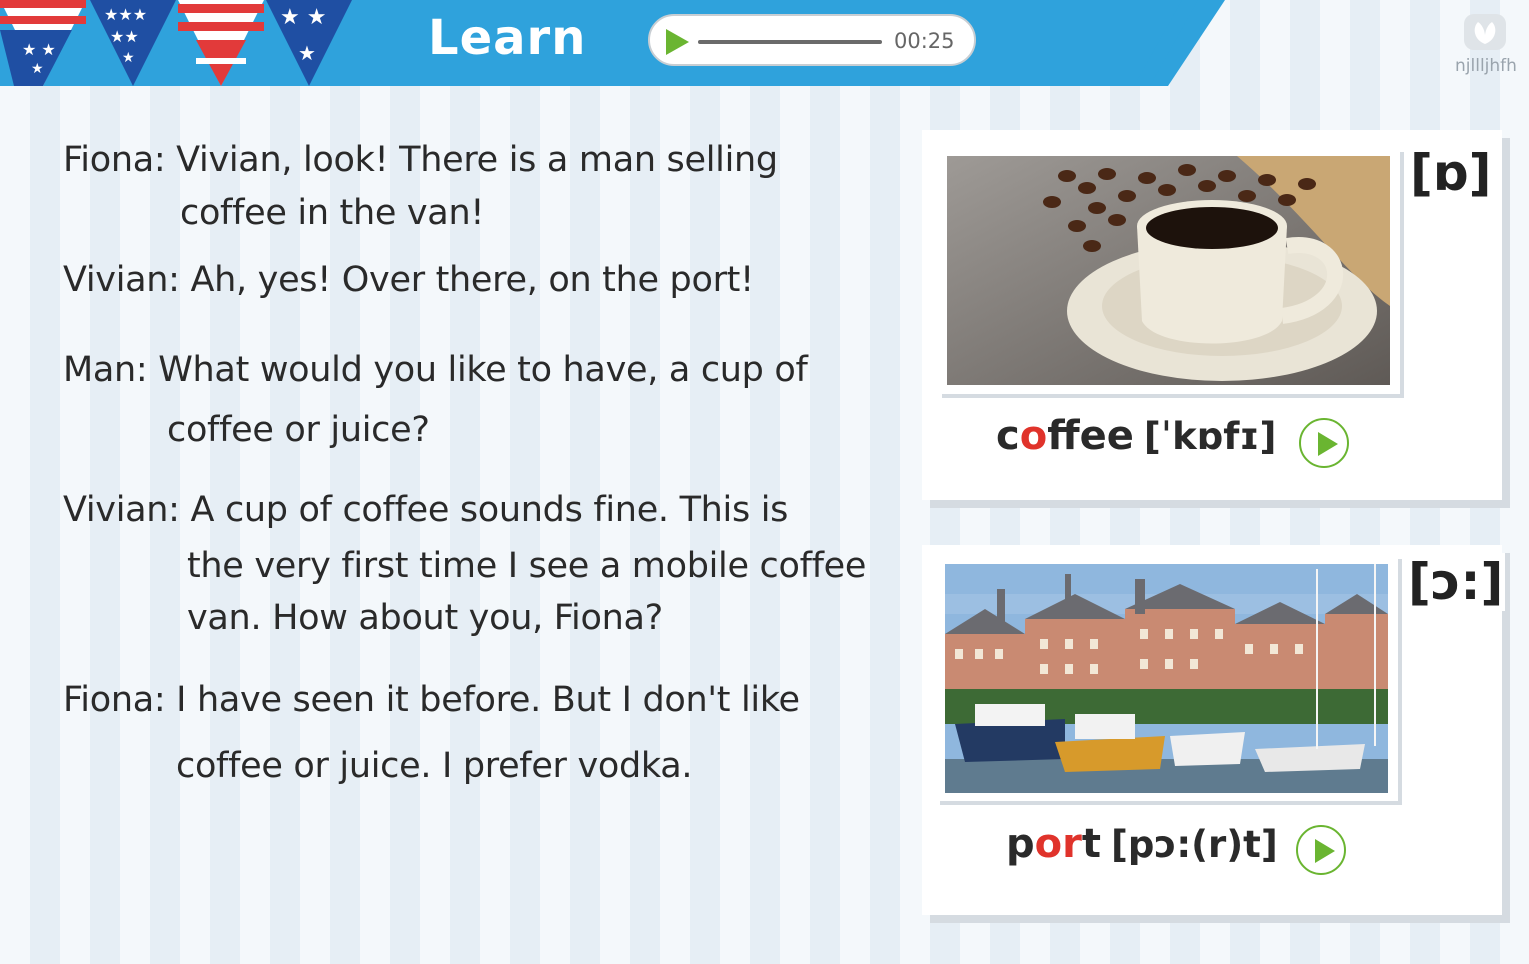 The height and width of the screenshot is (964, 1529). What do you see at coordinates (1194, 844) in the screenshot?
I see `phonetic-transcription: [pɔ:(r)t]` at bounding box center [1194, 844].